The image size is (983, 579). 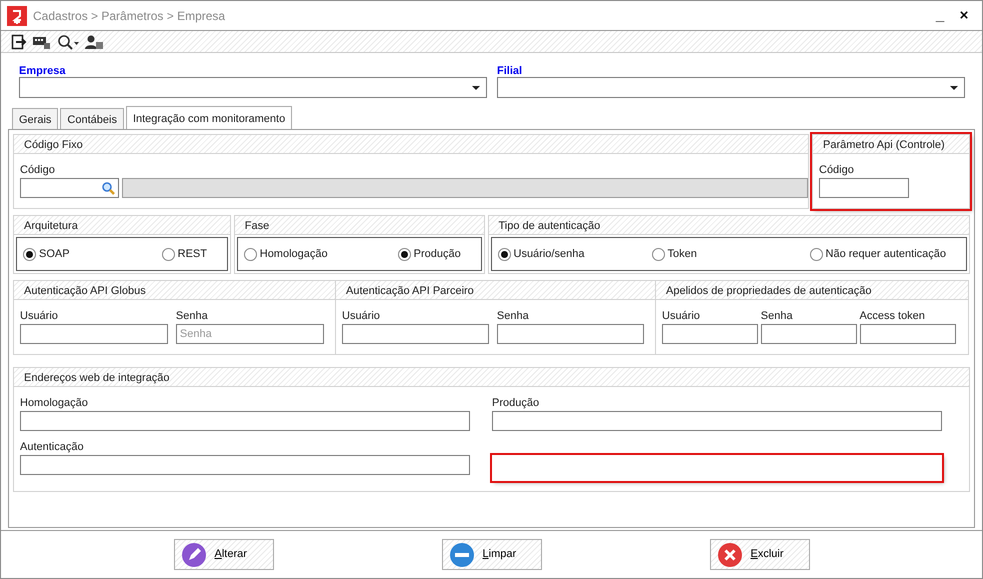 What do you see at coordinates (69, 188) in the screenshot?
I see `lookup-field` at bounding box center [69, 188].